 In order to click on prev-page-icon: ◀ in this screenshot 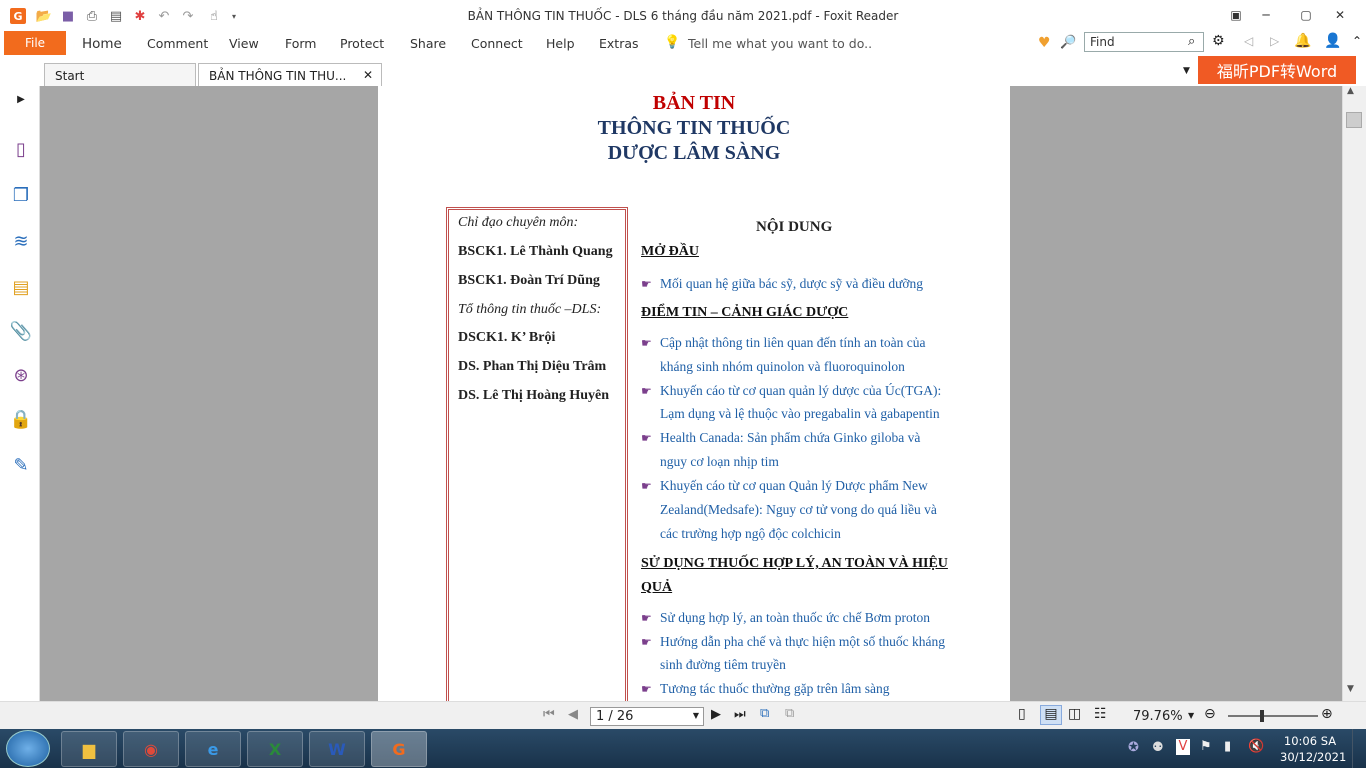, I will do `click(573, 714)`.